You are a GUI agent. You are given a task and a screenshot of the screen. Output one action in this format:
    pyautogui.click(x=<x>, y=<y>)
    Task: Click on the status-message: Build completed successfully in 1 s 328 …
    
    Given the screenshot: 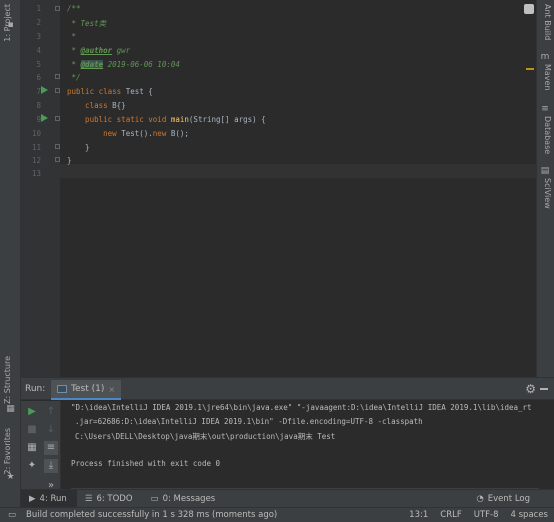 What is the action you would take?
    pyautogui.click(x=151, y=515)
    